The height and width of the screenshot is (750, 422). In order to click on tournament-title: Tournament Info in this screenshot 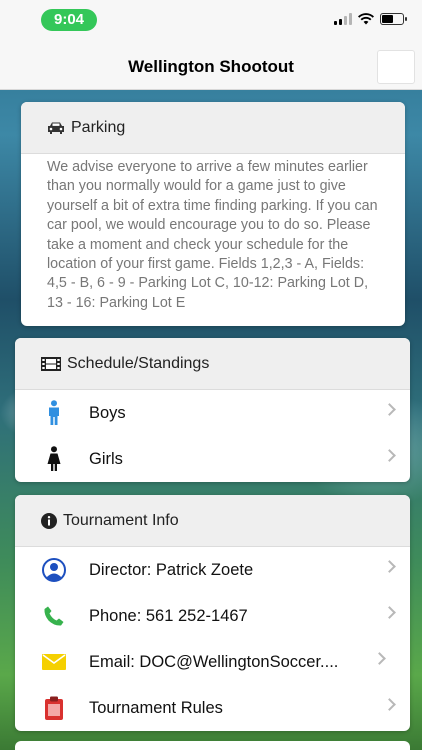, I will do `click(121, 520)`.